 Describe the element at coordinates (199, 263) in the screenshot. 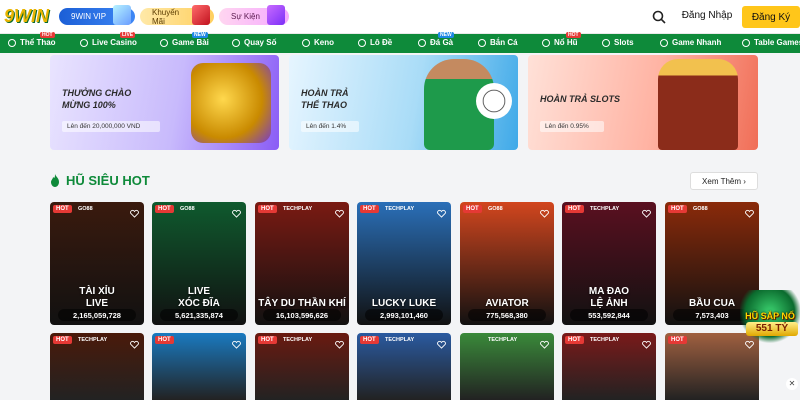

I see `game-card: HOT GO88 LIVE XÓC ĐĨA 5,621,335,874` at that location.